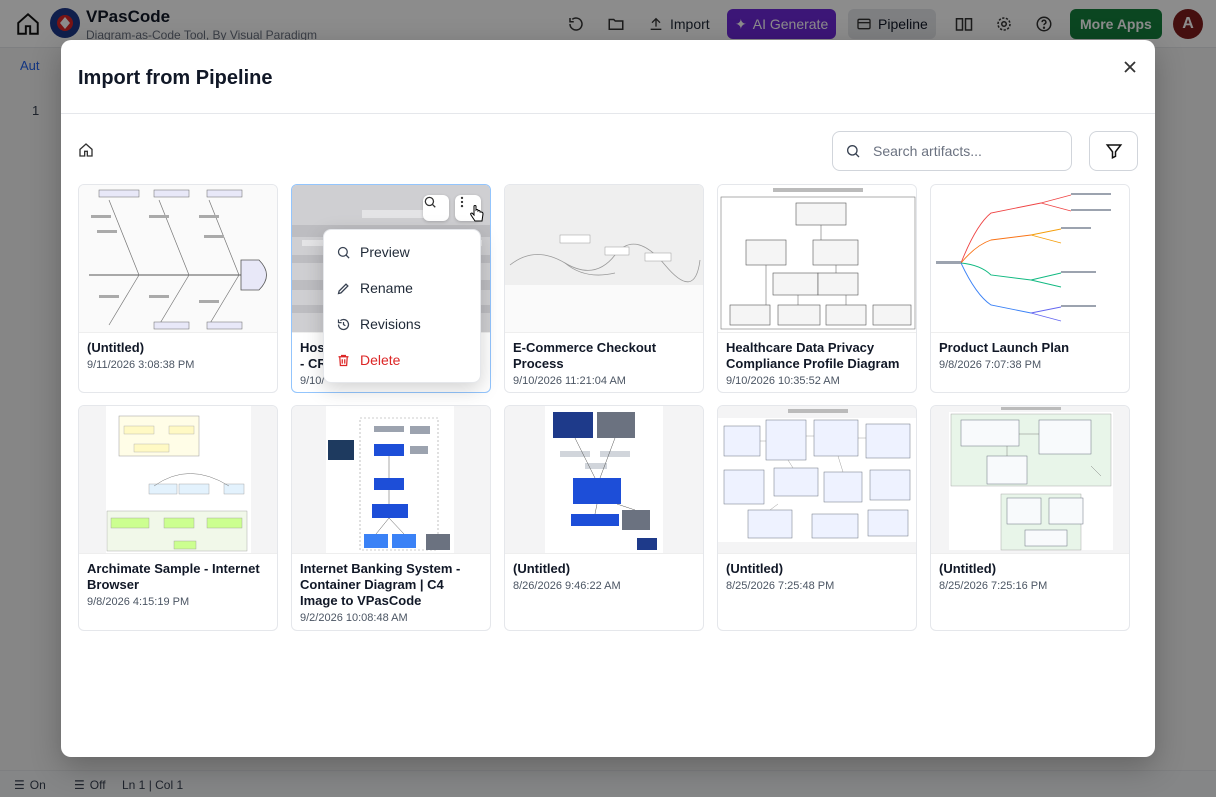 The width and height of the screenshot is (1216, 797). Describe the element at coordinates (567, 586) in the screenshot. I see `artifact-date: 8/26/2026 9:46:22 AM` at that location.